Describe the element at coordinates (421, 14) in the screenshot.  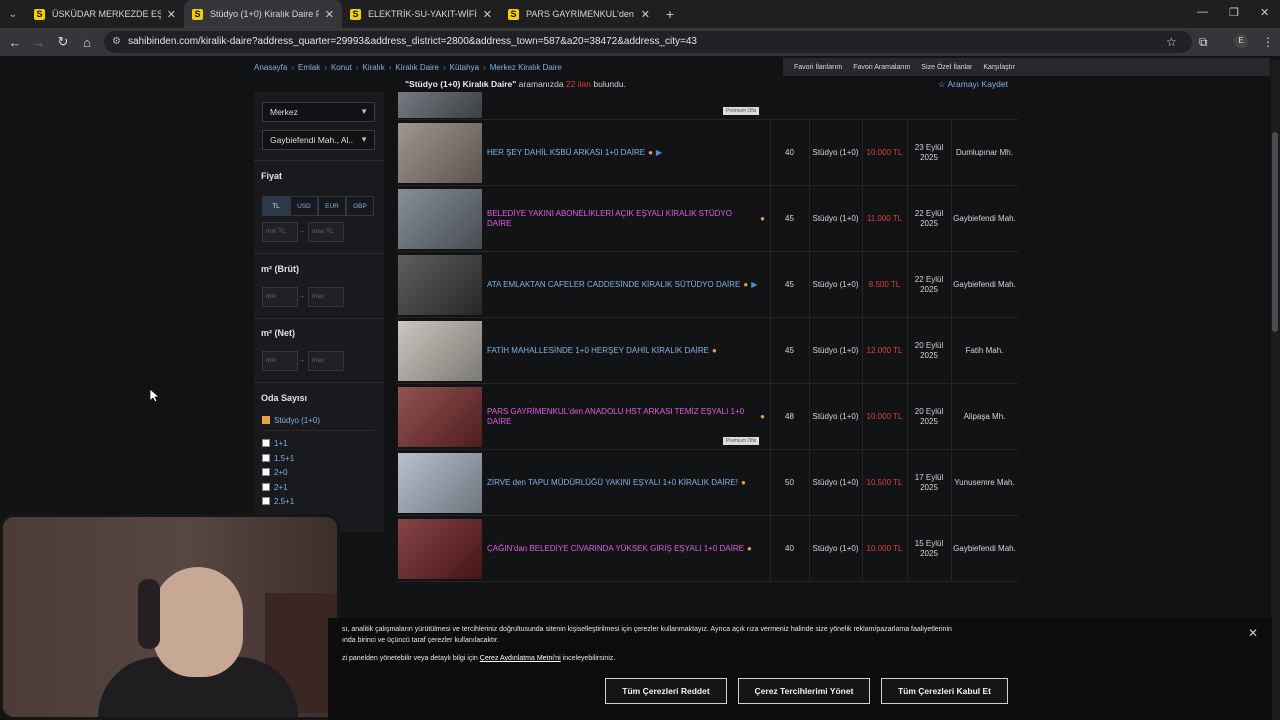
I see `browser-tab: S ELEKTRİK-SU-YAKIT-WİFİ DAHİL ✕` at that location.